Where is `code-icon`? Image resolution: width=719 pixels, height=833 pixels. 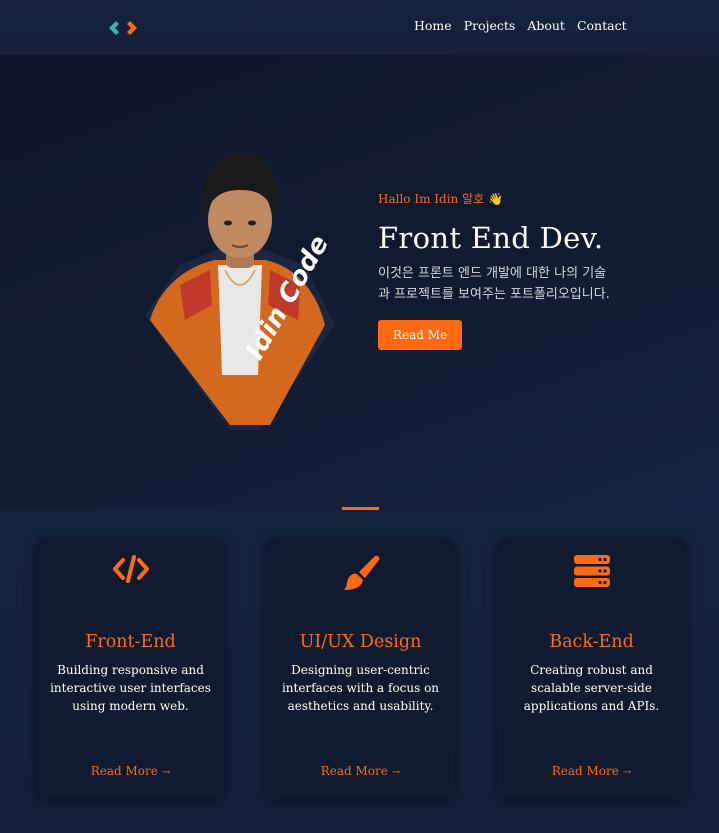 code-icon is located at coordinates (130, 572).